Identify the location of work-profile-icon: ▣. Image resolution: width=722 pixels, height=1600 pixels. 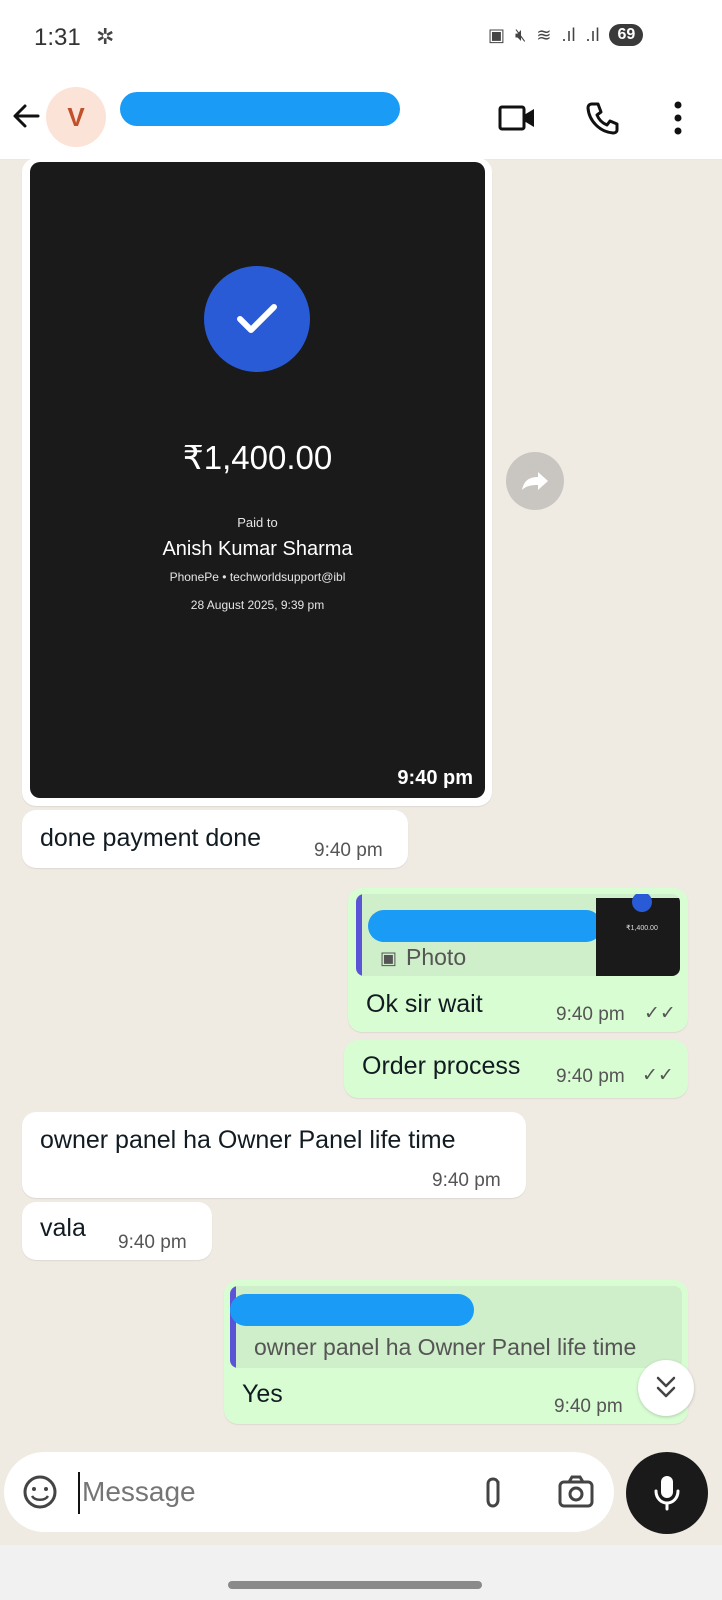
(497, 34).